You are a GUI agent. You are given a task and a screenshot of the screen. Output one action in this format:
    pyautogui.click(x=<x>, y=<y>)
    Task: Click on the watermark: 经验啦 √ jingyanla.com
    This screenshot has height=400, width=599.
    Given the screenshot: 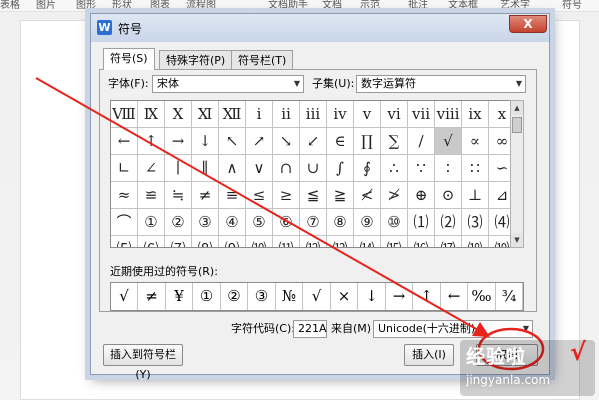 What is the action you would take?
    pyautogui.click(x=527, y=367)
    